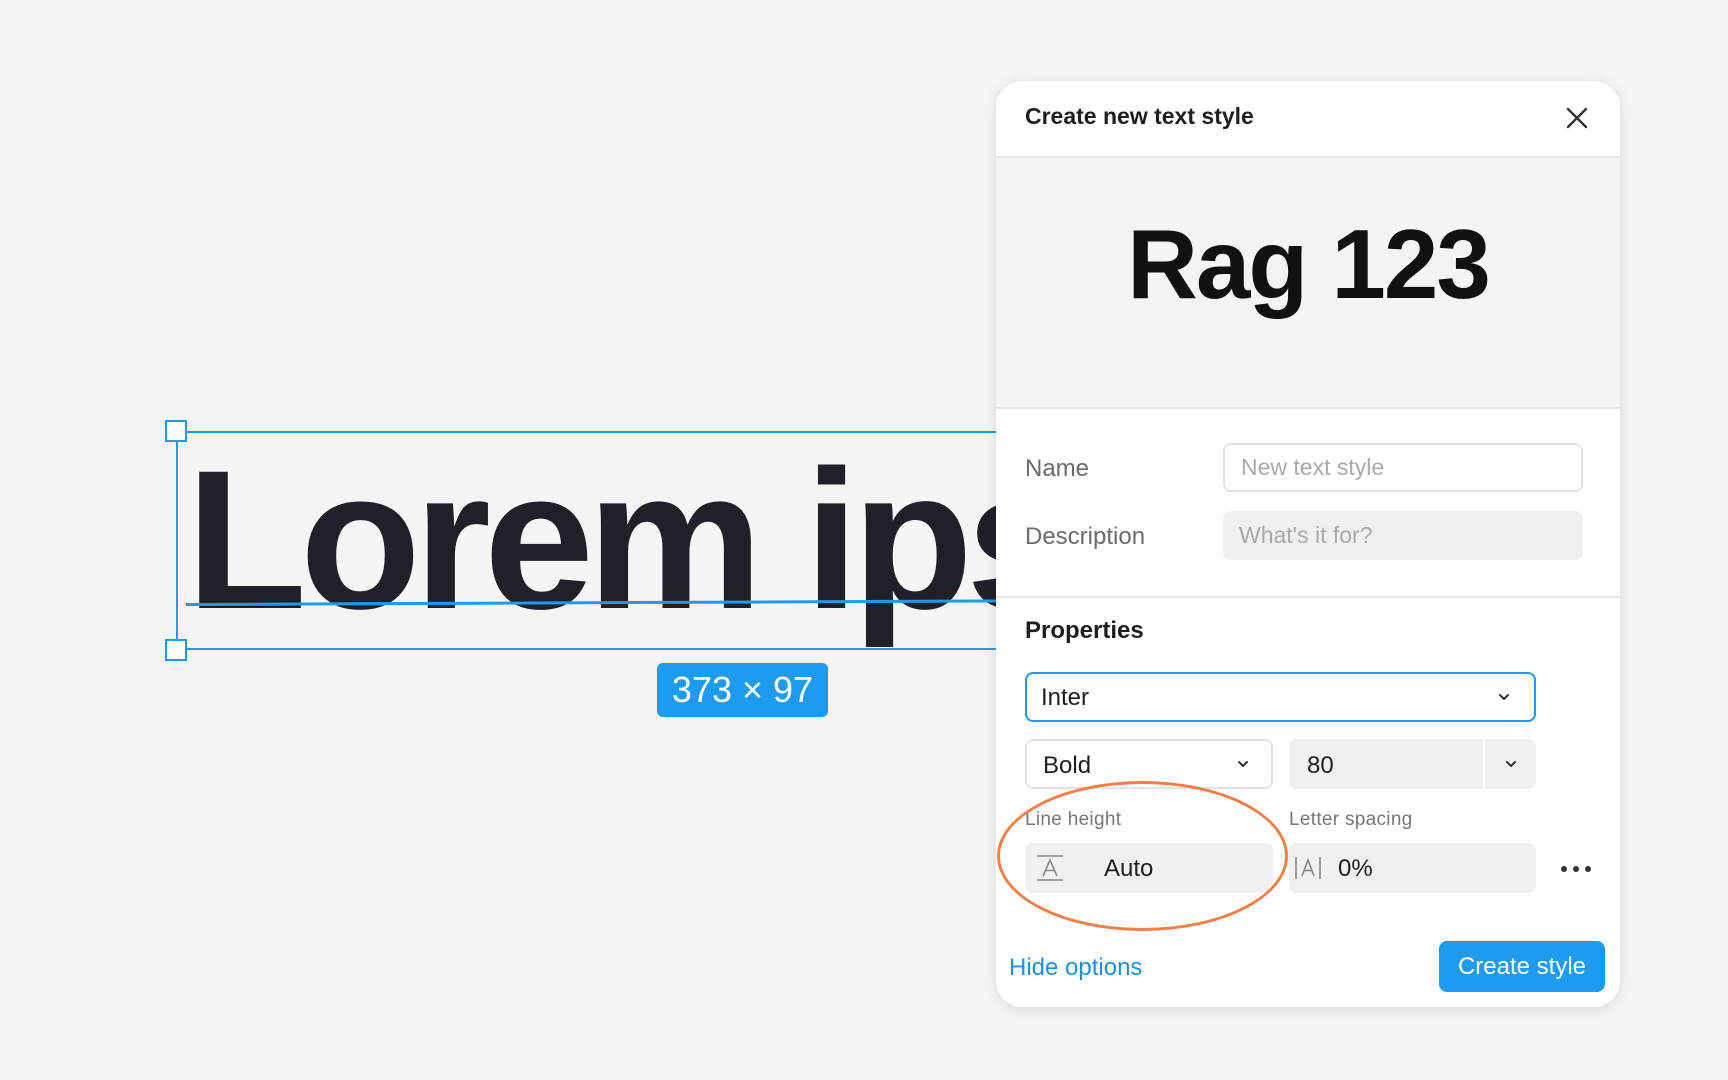 The height and width of the screenshot is (1080, 1728). What do you see at coordinates (1308, 597) in the screenshot?
I see `section-divider` at bounding box center [1308, 597].